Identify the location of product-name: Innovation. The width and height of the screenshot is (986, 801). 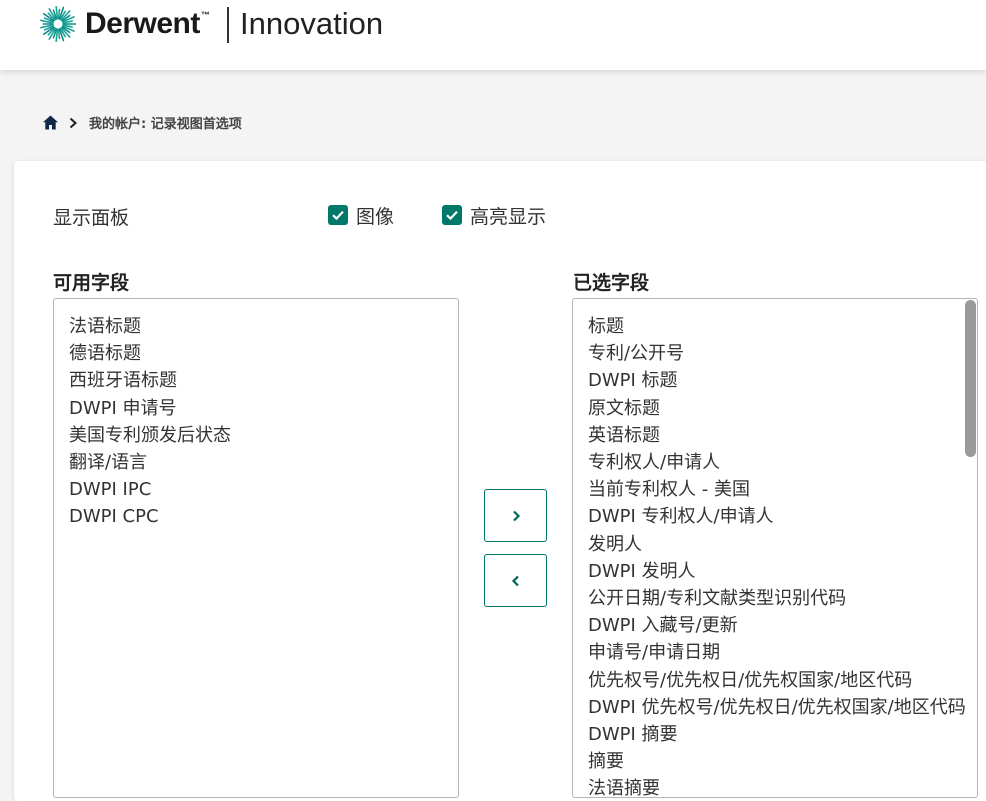
(312, 23).